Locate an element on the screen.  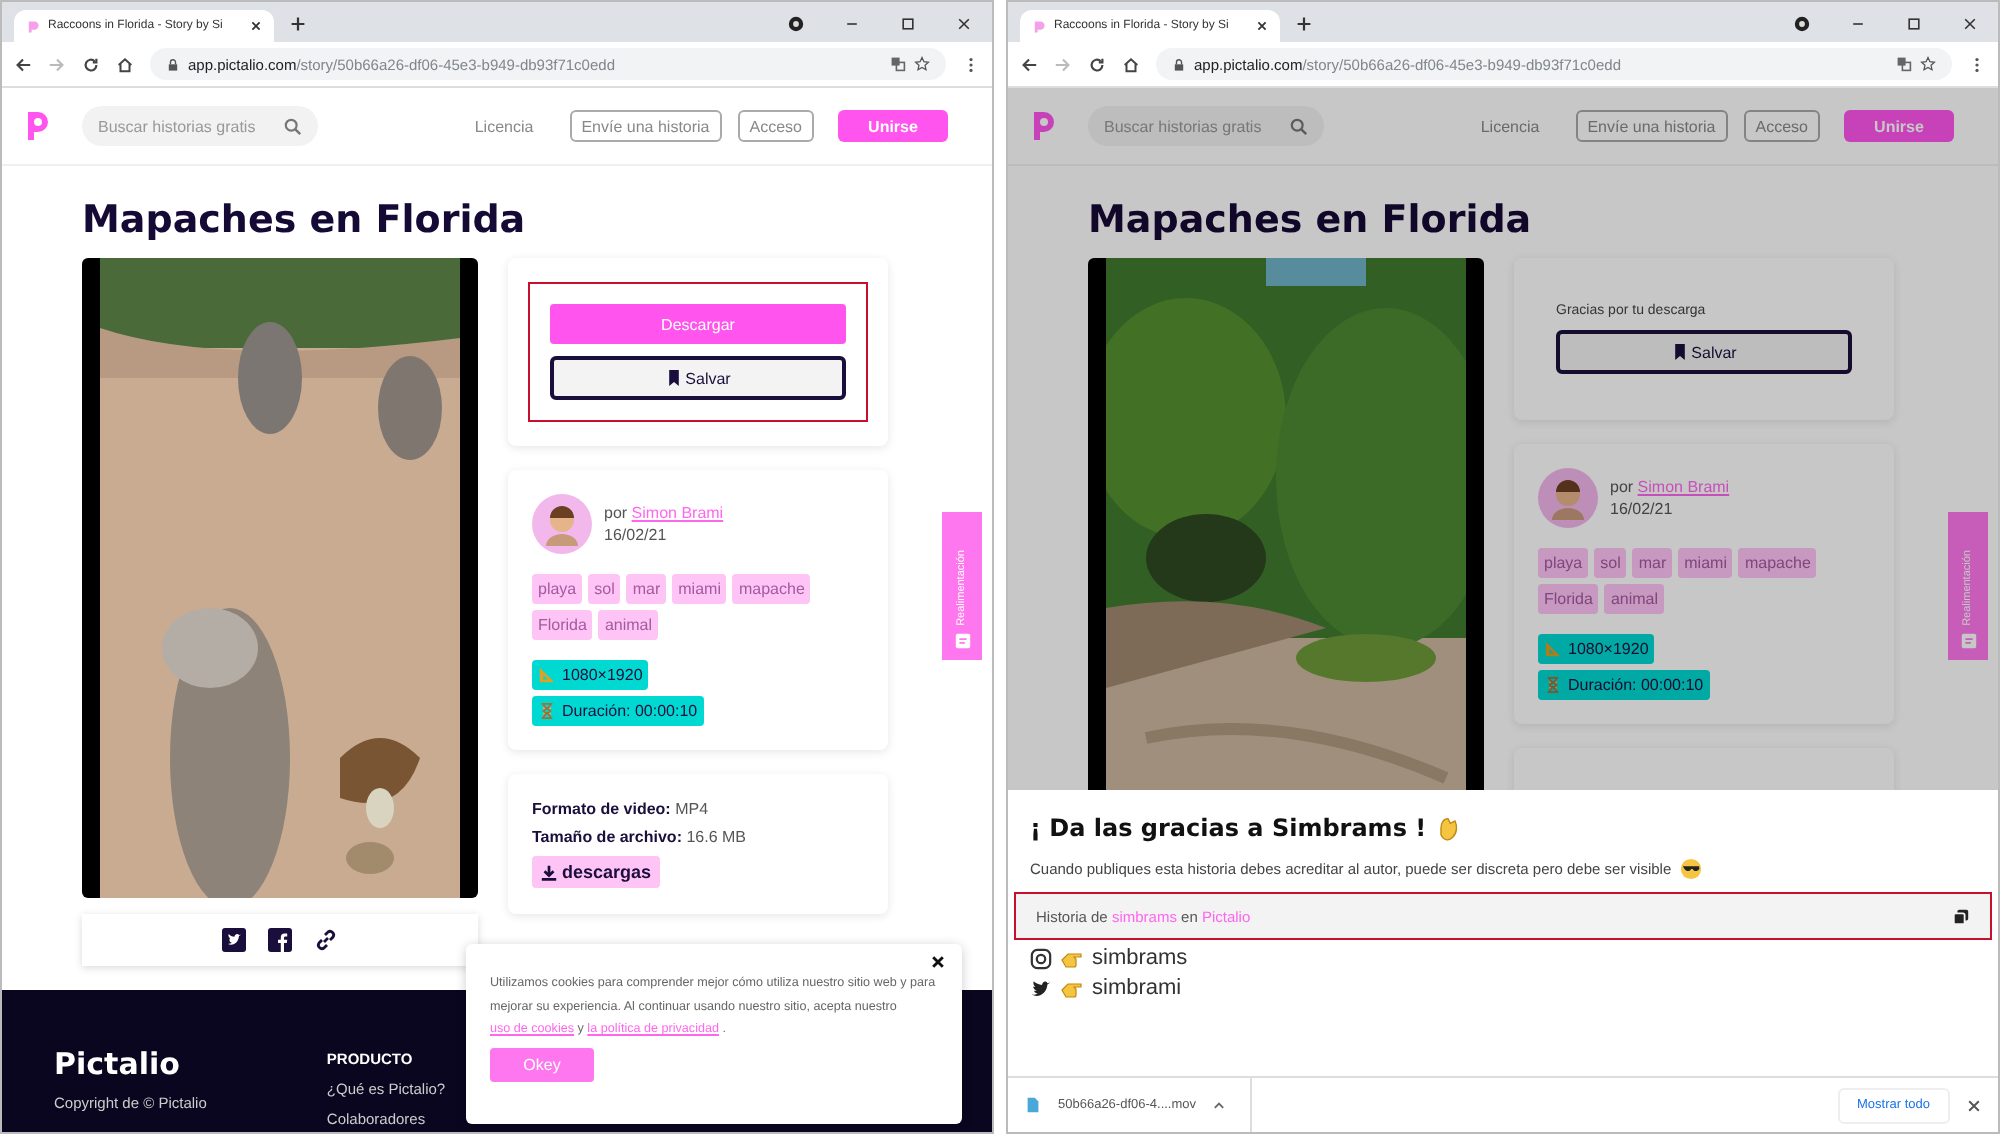
facebook-icon is located at coordinates (280, 940).